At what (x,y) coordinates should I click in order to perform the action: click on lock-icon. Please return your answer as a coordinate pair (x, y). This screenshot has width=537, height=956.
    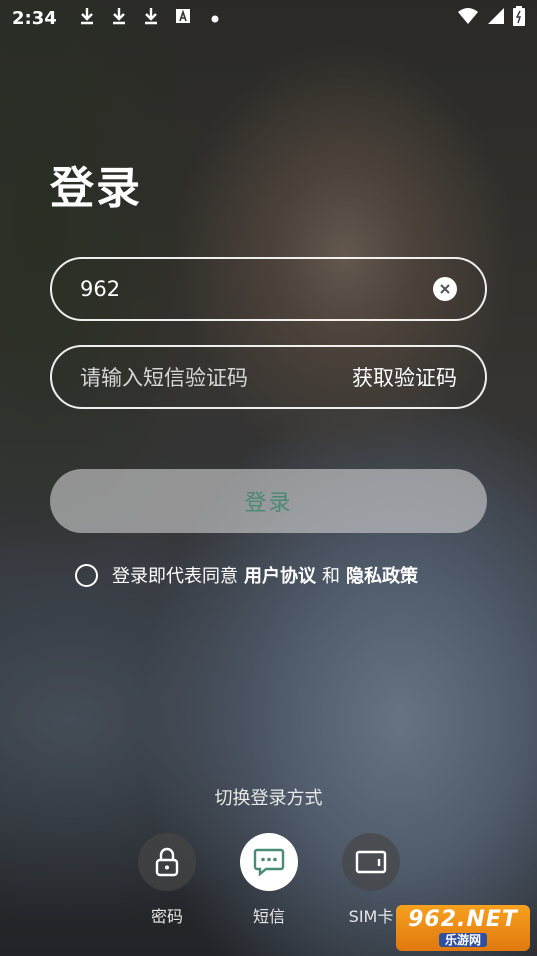
    Looking at the image, I should click on (167, 862).